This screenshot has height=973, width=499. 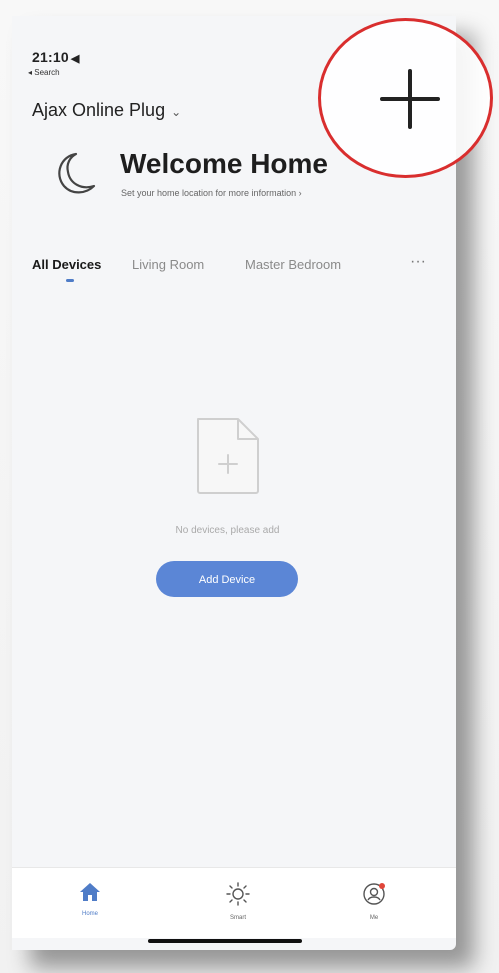 I want to click on status-time-text: 21:10, so click(x=50, y=57).